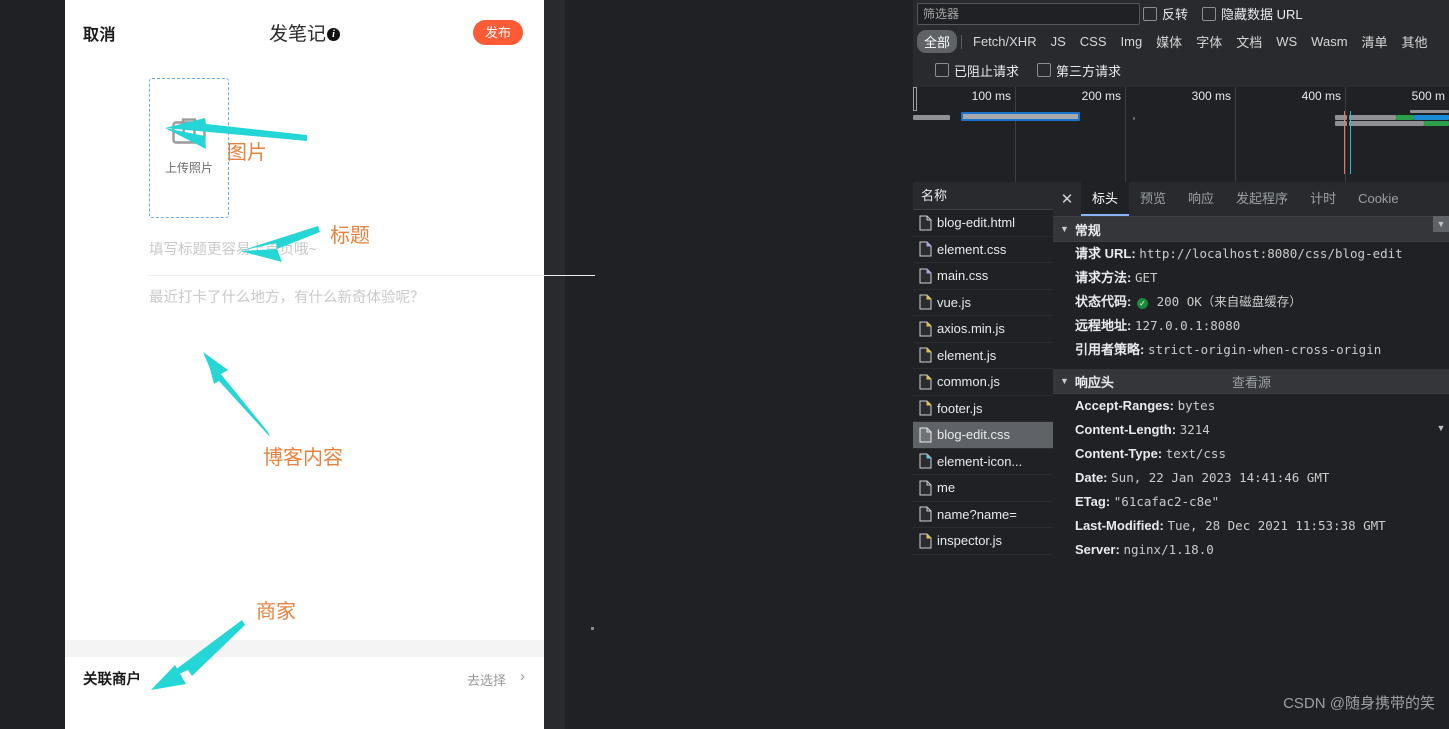 The height and width of the screenshot is (729, 1449). I want to click on tab-headers: 标头, so click(1105, 199).